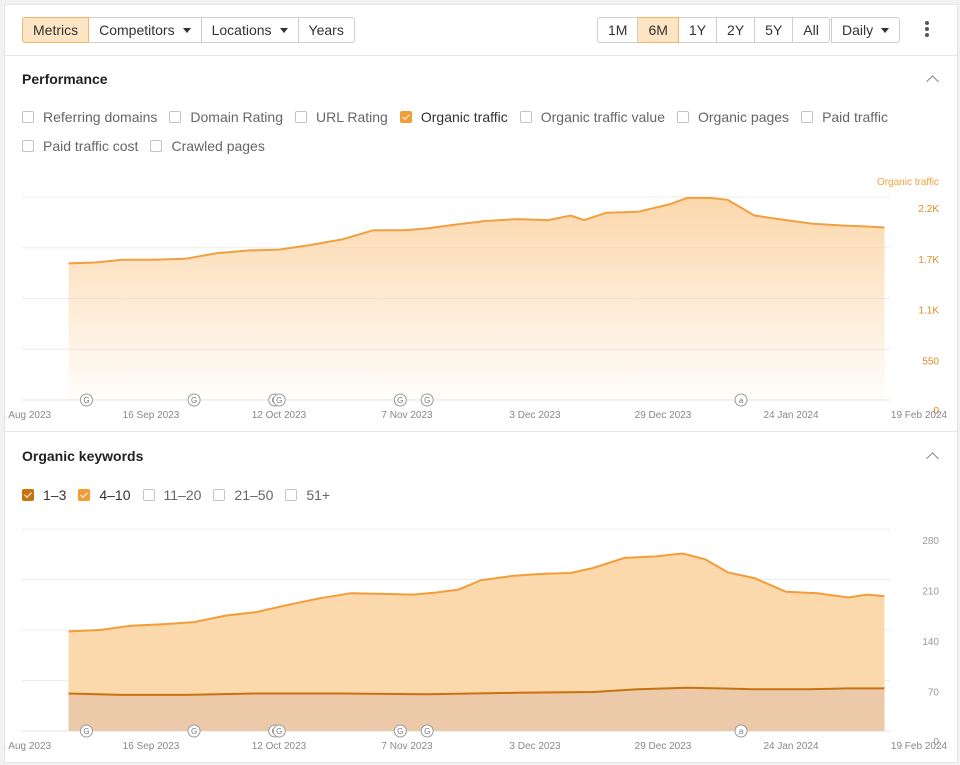  I want to click on range-all: All, so click(811, 30).